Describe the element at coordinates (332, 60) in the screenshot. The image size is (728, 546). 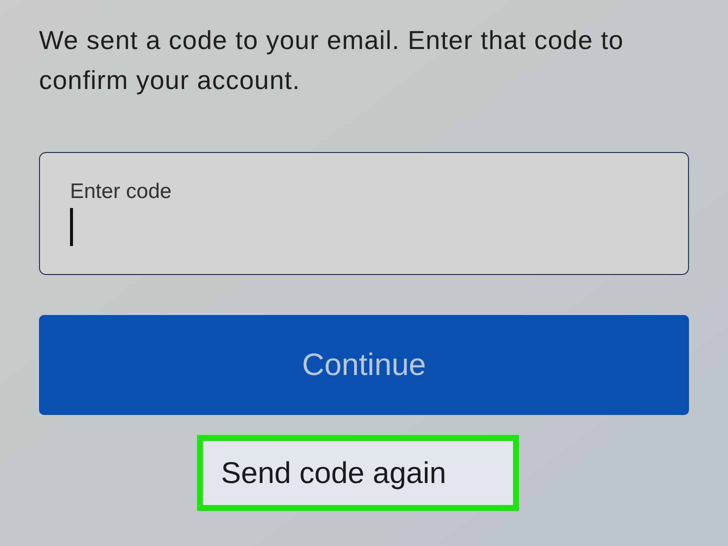
I see `instruction-text: We sent a code to your email. Enter that code to confirm your account.` at that location.